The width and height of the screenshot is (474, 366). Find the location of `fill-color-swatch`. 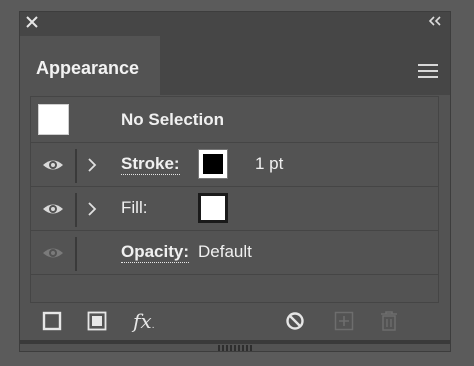

fill-color-swatch is located at coordinates (213, 208).